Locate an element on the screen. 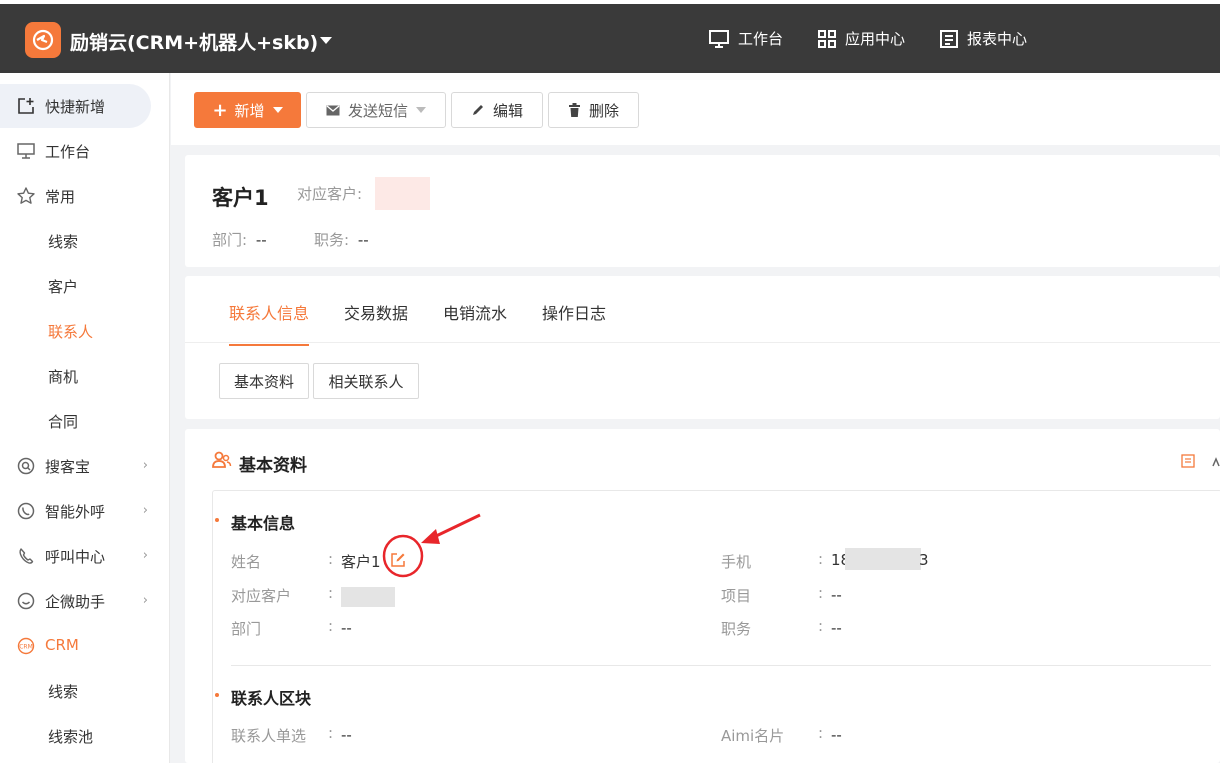 The height and width of the screenshot is (763, 1220). delete-button: 删除 is located at coordinates (593, 110).